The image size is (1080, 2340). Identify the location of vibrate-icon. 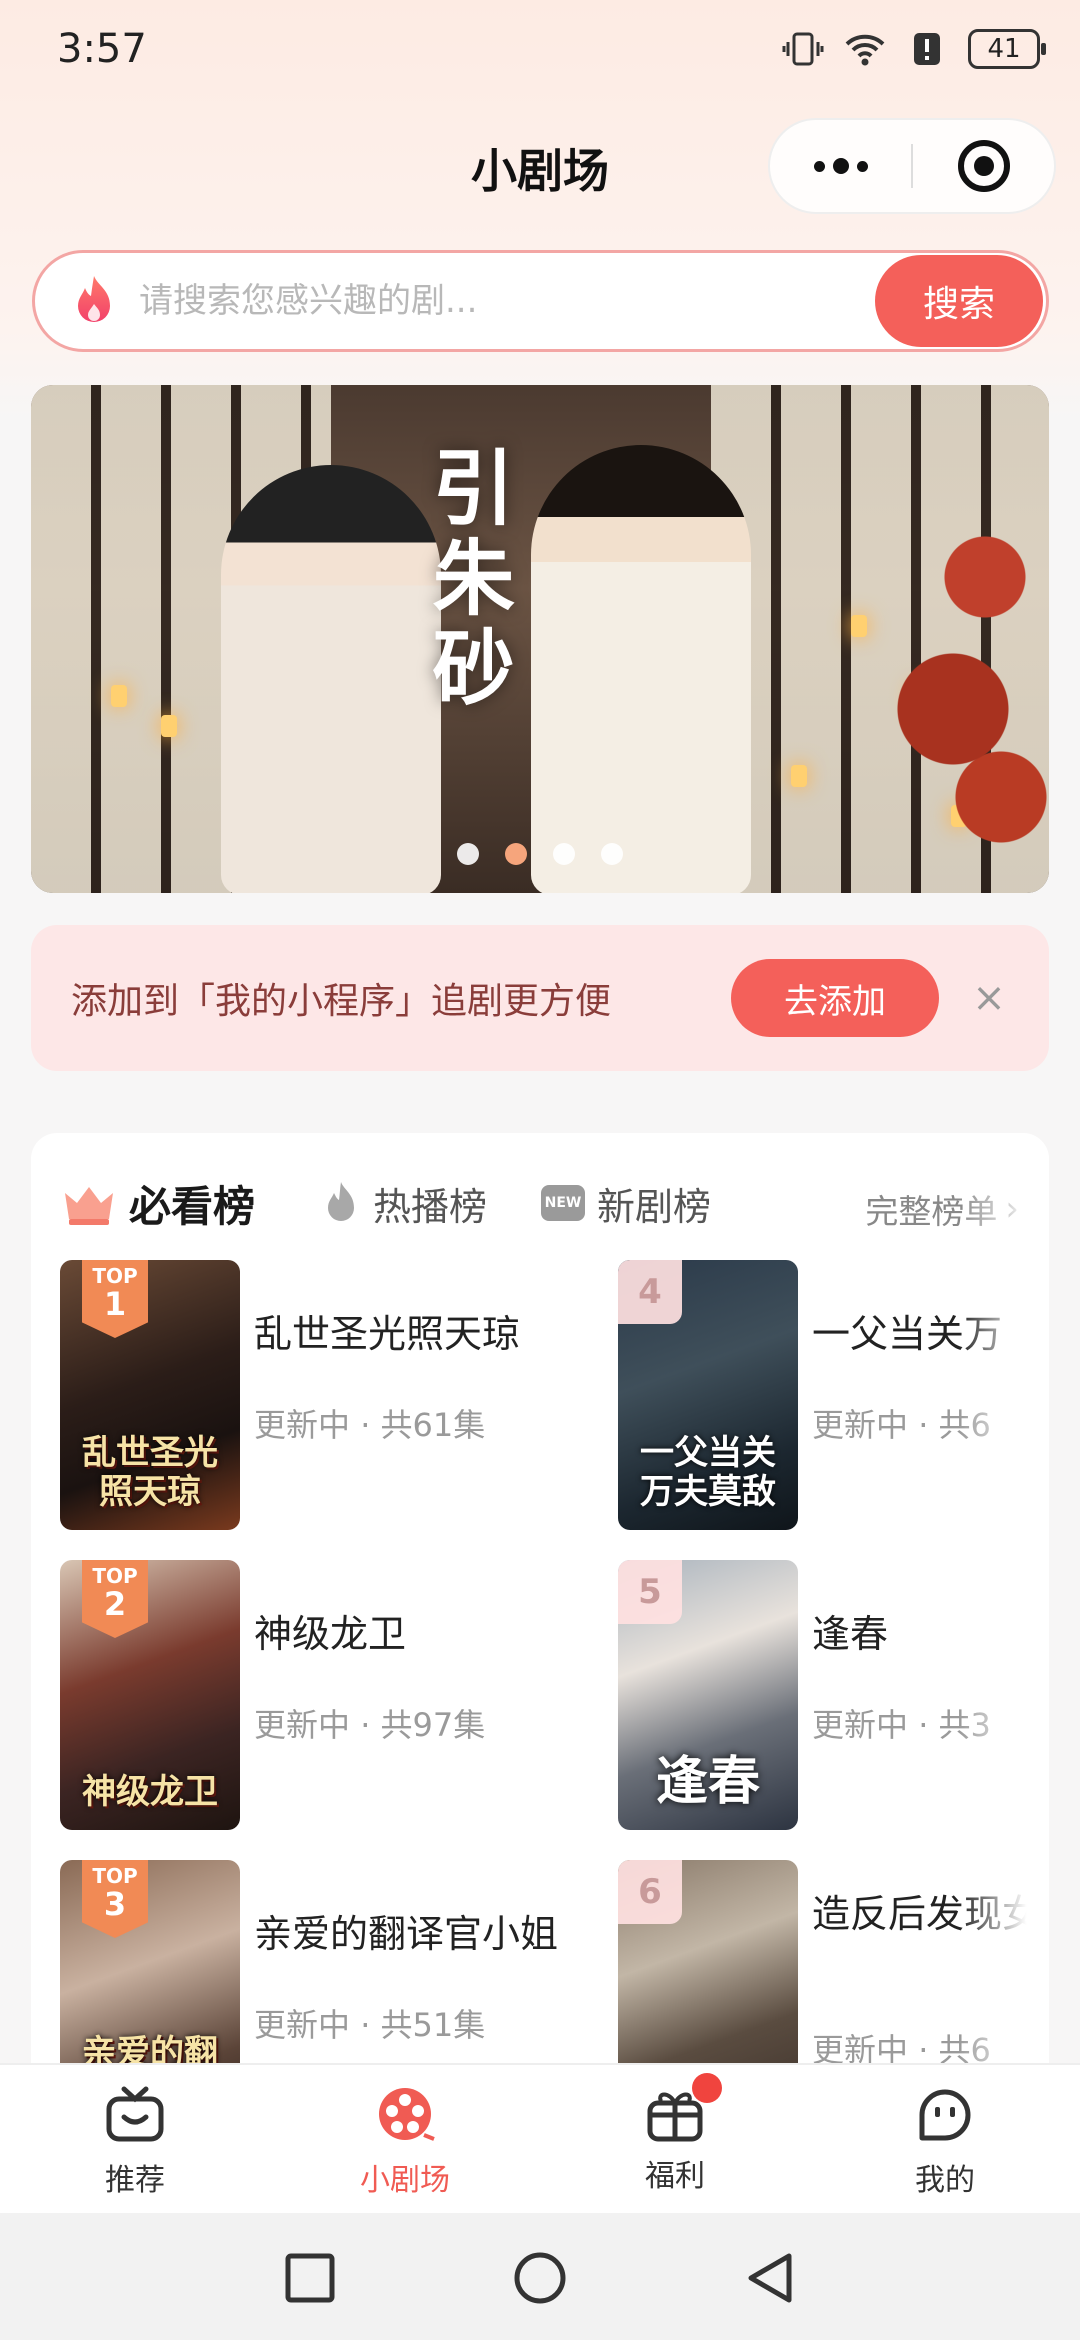
(803, 49).